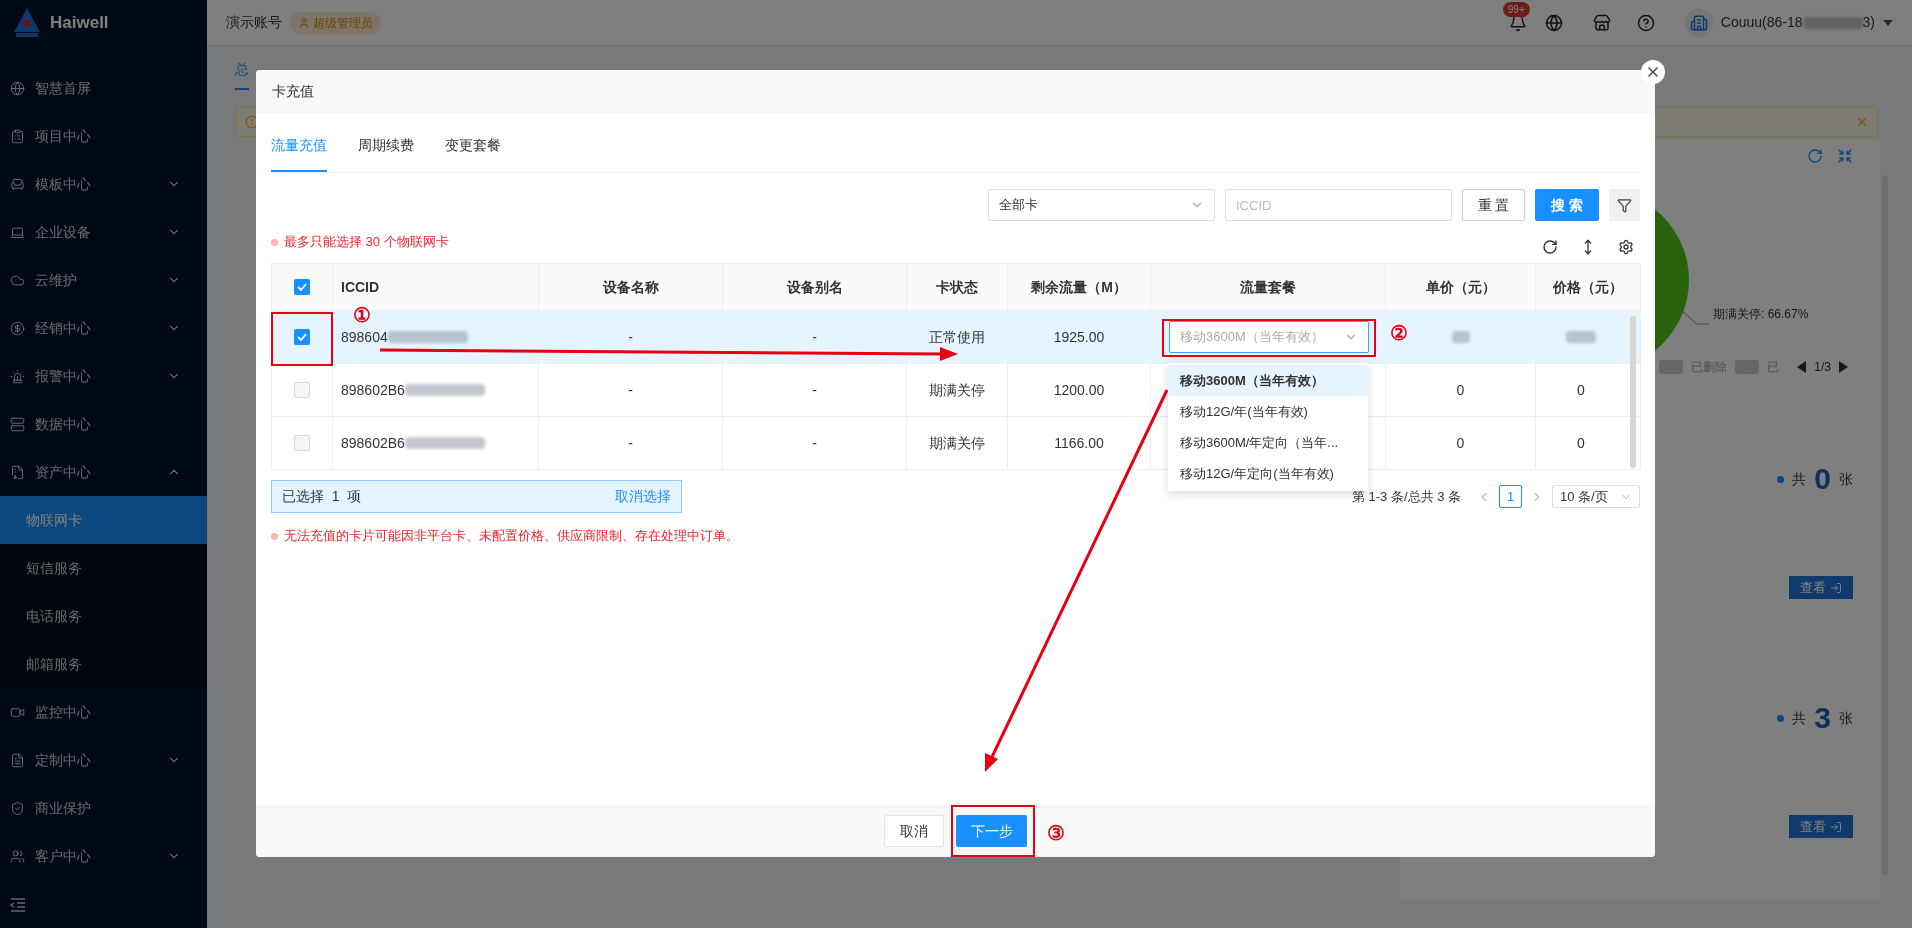 This screenshot has height=928, width=1912. What do you see at coordinates (1268, 380) in the screenshot?
I see `dropdown-option: 移动3600M（当年有效）` at bounding box center [1268, 380].